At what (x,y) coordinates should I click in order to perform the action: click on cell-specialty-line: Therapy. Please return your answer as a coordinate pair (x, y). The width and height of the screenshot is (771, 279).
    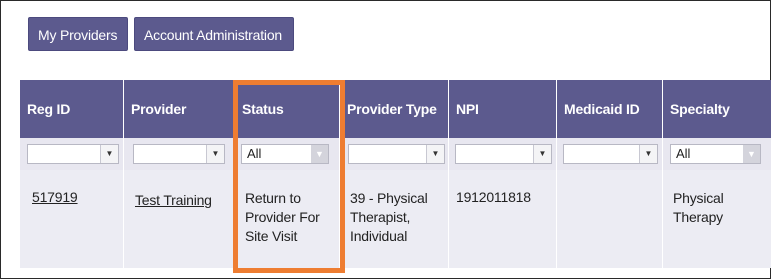
    Looking at the image, I should click on (698, 217).